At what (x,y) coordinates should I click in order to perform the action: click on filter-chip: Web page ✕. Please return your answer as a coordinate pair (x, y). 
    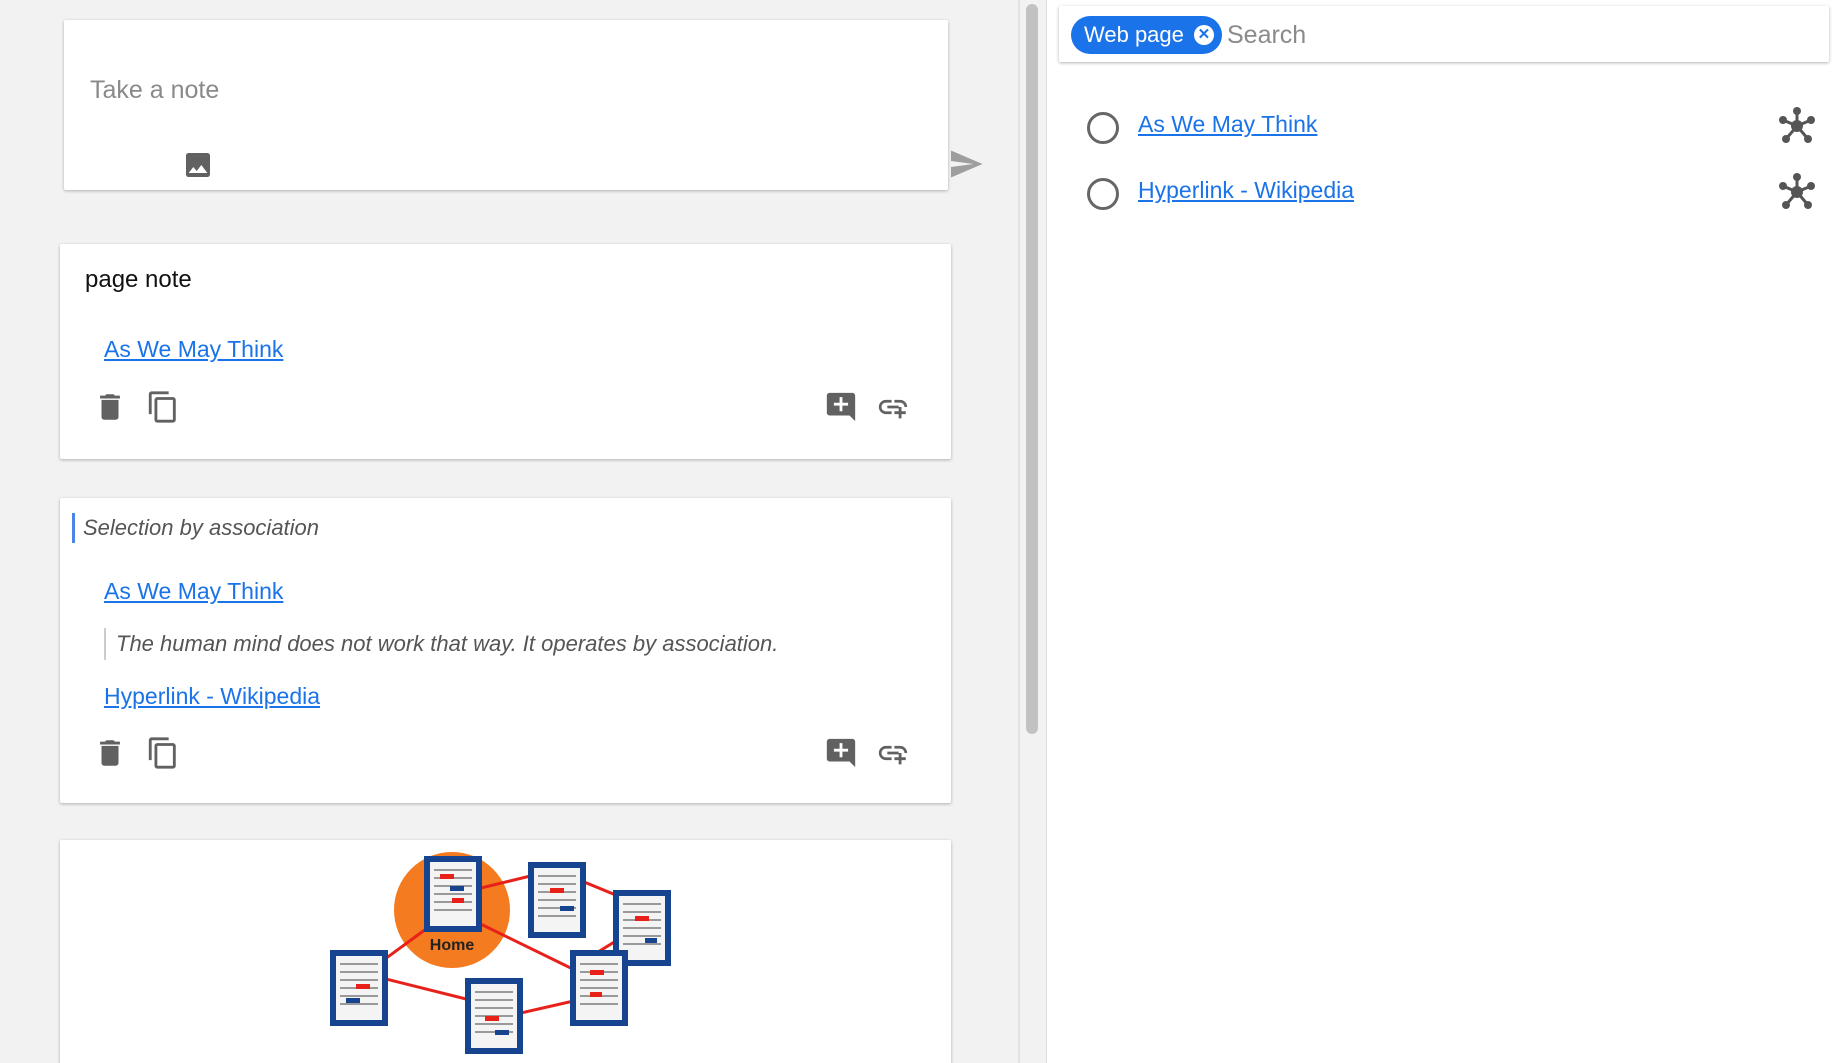
    Looking at the image, I should click on (1146, 35).